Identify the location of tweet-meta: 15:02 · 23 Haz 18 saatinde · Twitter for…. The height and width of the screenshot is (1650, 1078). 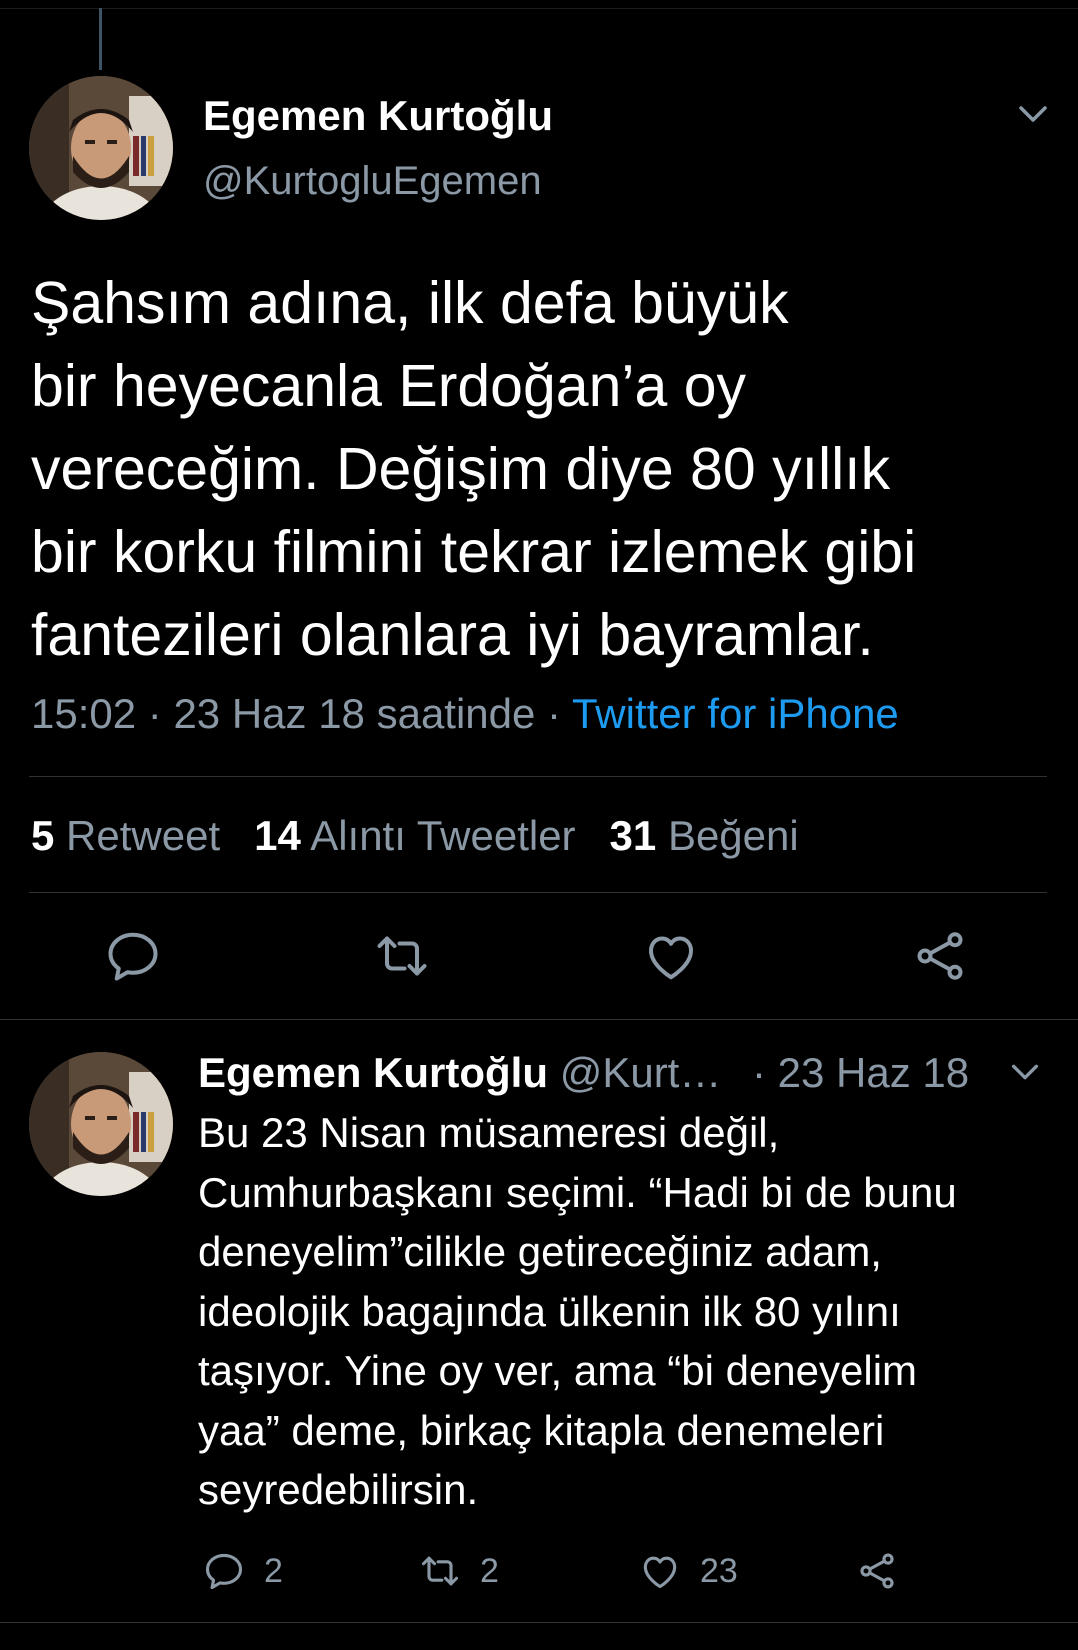
(465, 714).